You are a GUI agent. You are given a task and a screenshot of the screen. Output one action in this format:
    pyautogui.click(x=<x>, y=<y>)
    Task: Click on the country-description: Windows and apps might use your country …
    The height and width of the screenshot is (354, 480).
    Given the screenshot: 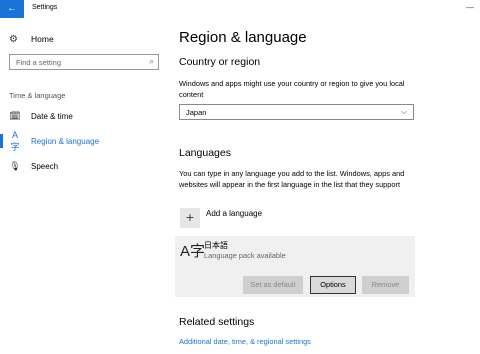 What is the action you would take?
    pyautogui.click(x=292, y=89)
    